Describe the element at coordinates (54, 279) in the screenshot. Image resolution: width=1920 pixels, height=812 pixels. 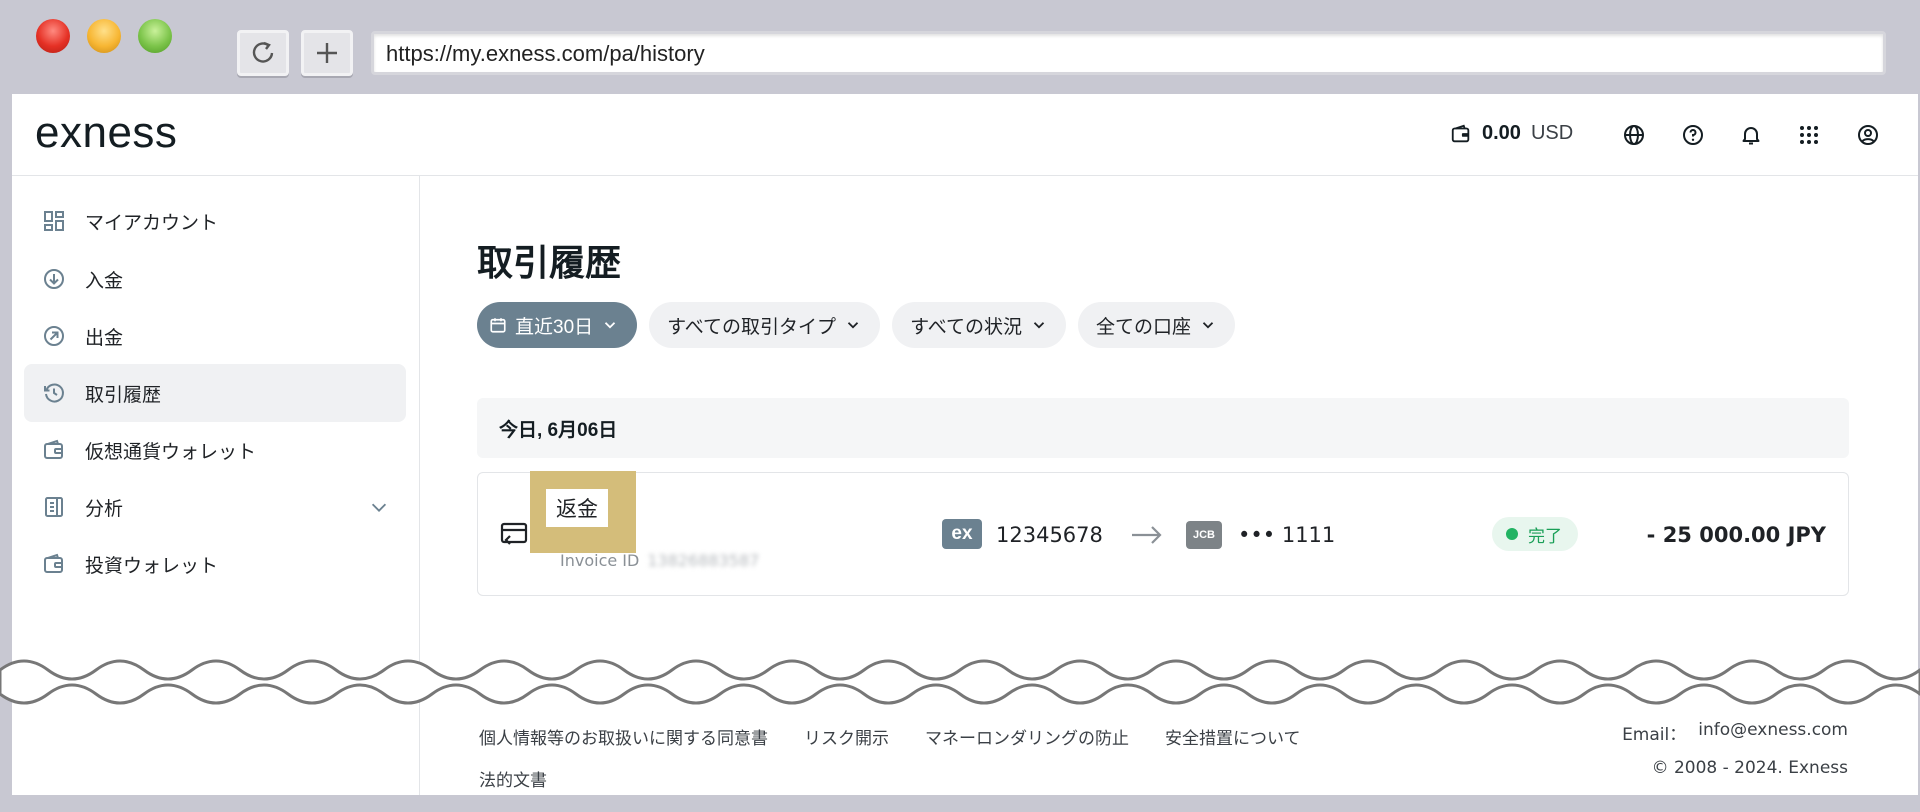
I see `deposit-icon` at that location.